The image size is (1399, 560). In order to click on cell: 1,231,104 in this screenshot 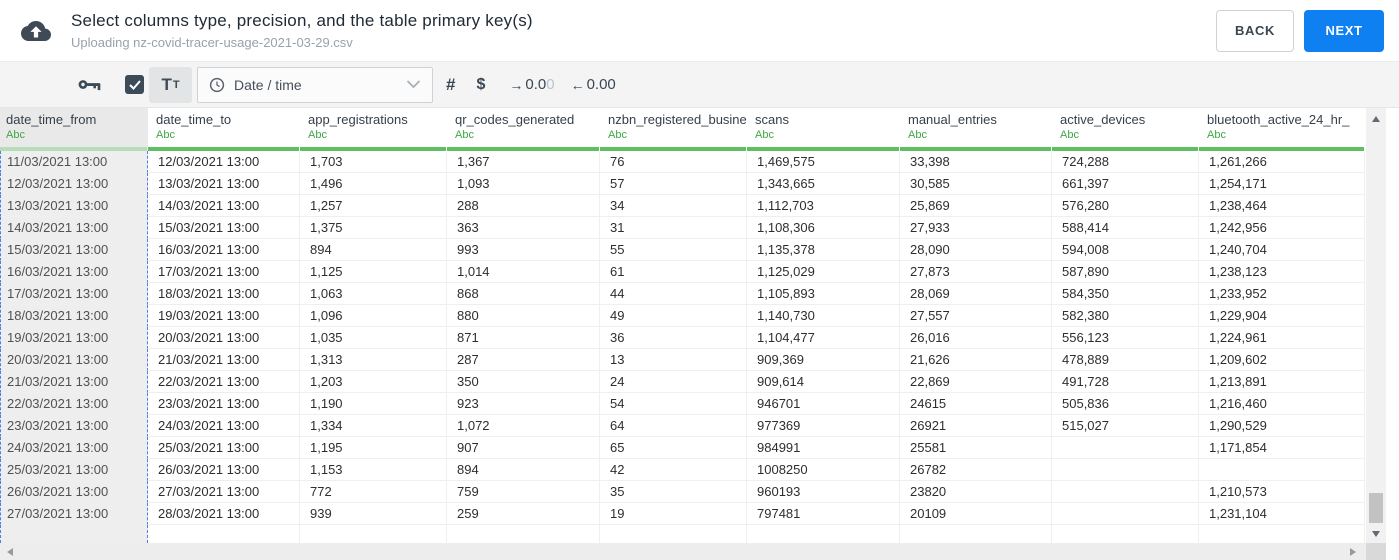, I will do `click(1282, 514)`.